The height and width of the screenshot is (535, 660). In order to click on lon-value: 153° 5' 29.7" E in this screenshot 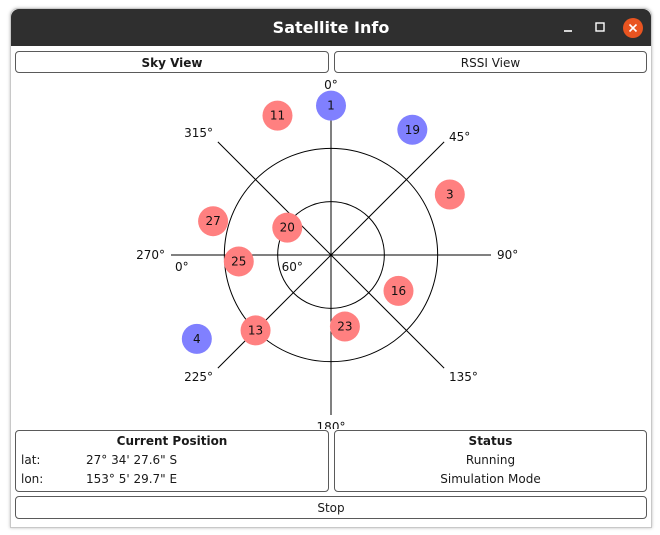, I will do `click(132, 479)`.